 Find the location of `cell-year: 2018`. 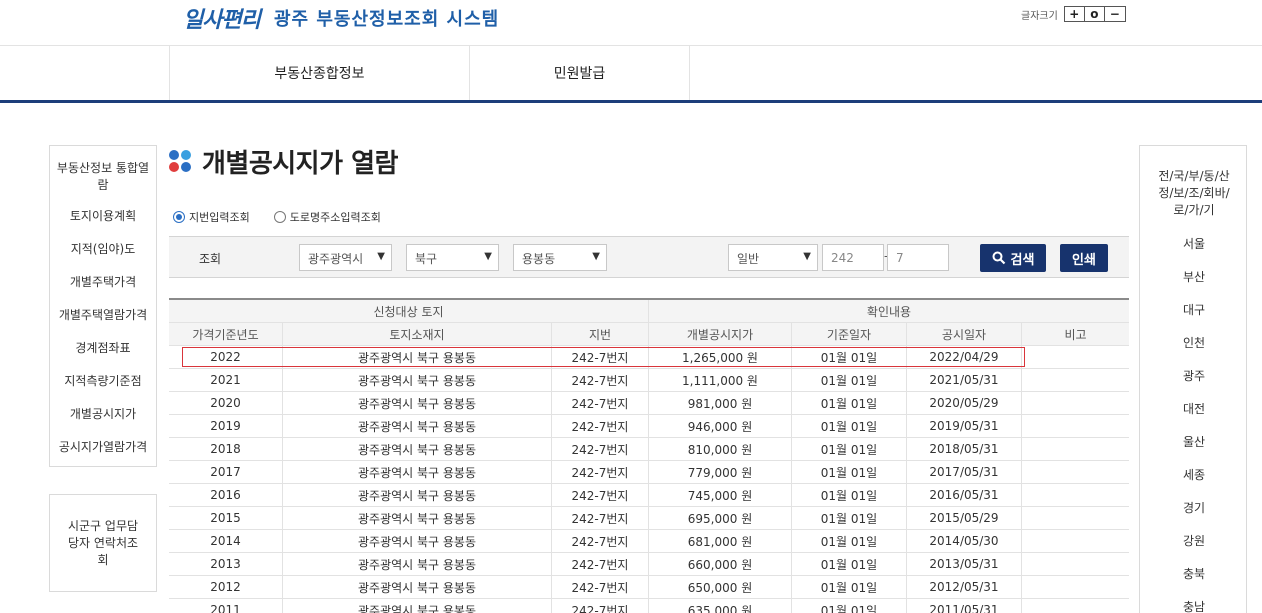

cell-year: 2018 is located at coordinates (226, 449).